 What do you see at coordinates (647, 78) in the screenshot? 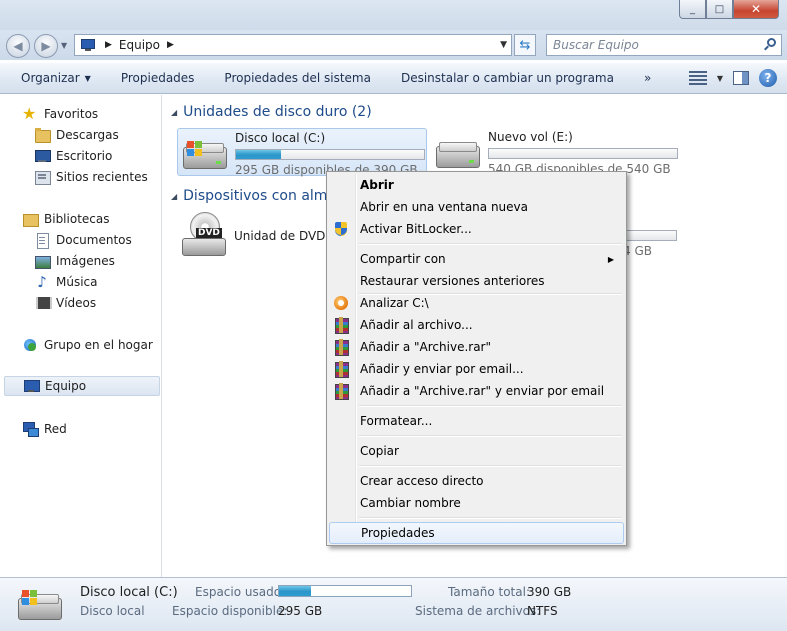
I see `more-commands-button: »` at bounding box center [647, 78].